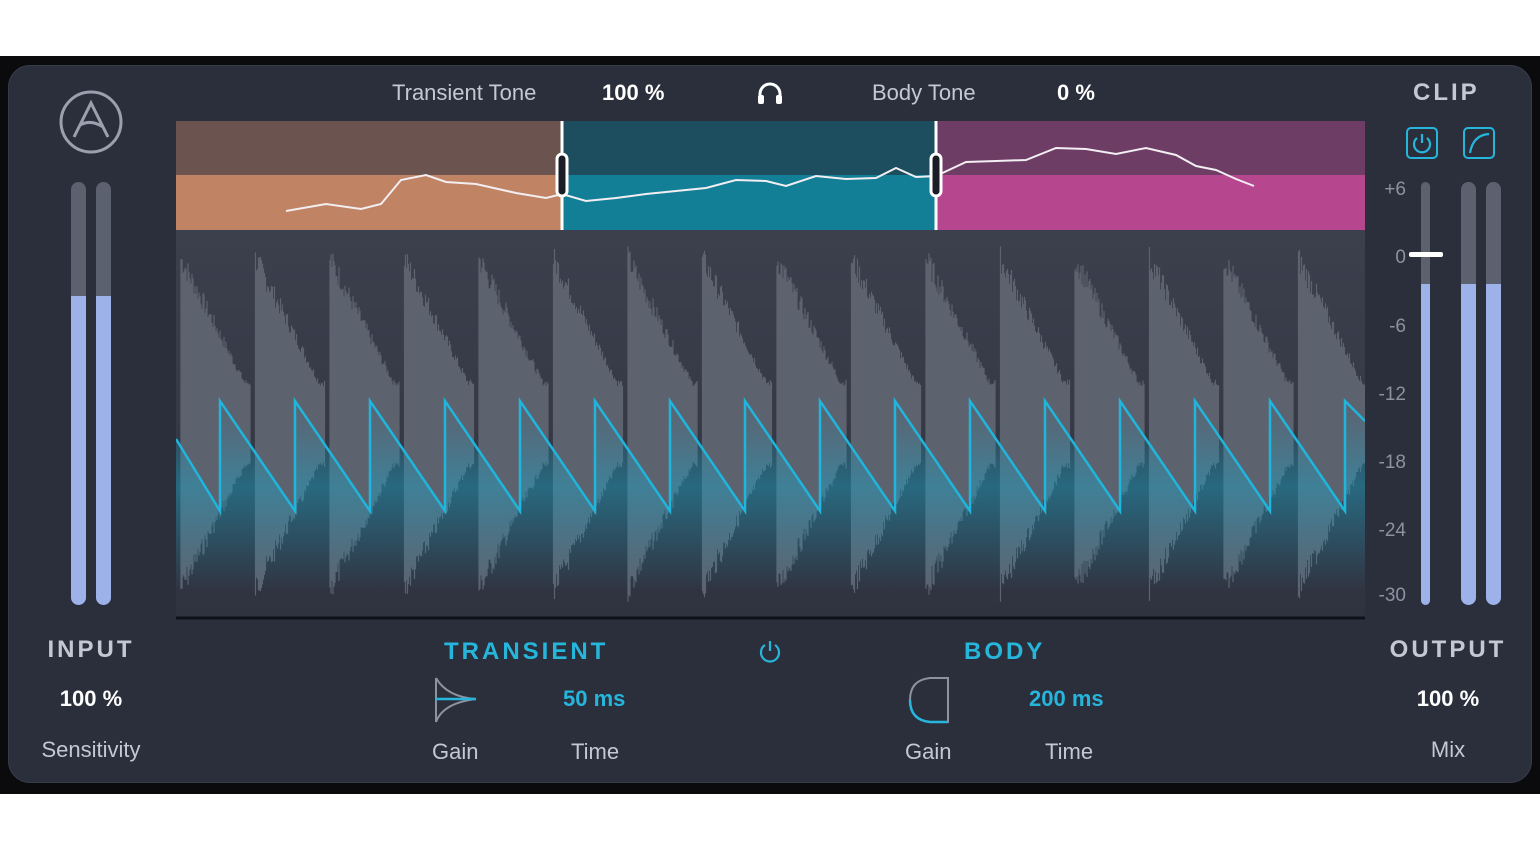 The image size is (1540, 850). I want to click on arturia-logo-icon, so click(91, 122).